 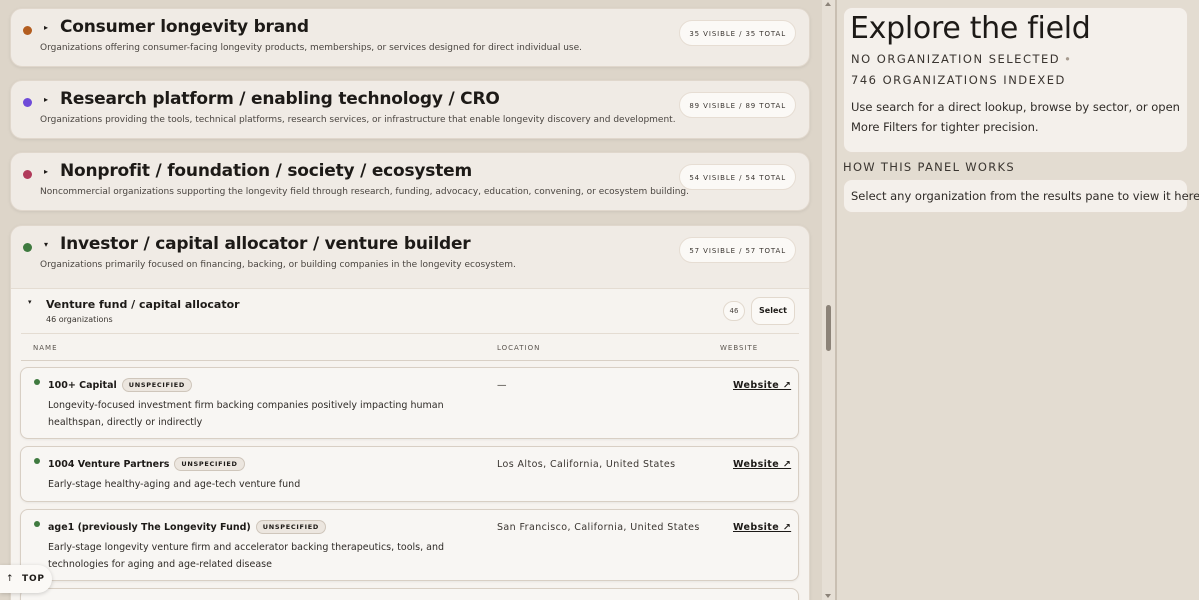 What do you see at coordinates (598, 527) in the screenshot?
I see `org-location: San Francisco, California, United States` at bounding box center [598, 527].